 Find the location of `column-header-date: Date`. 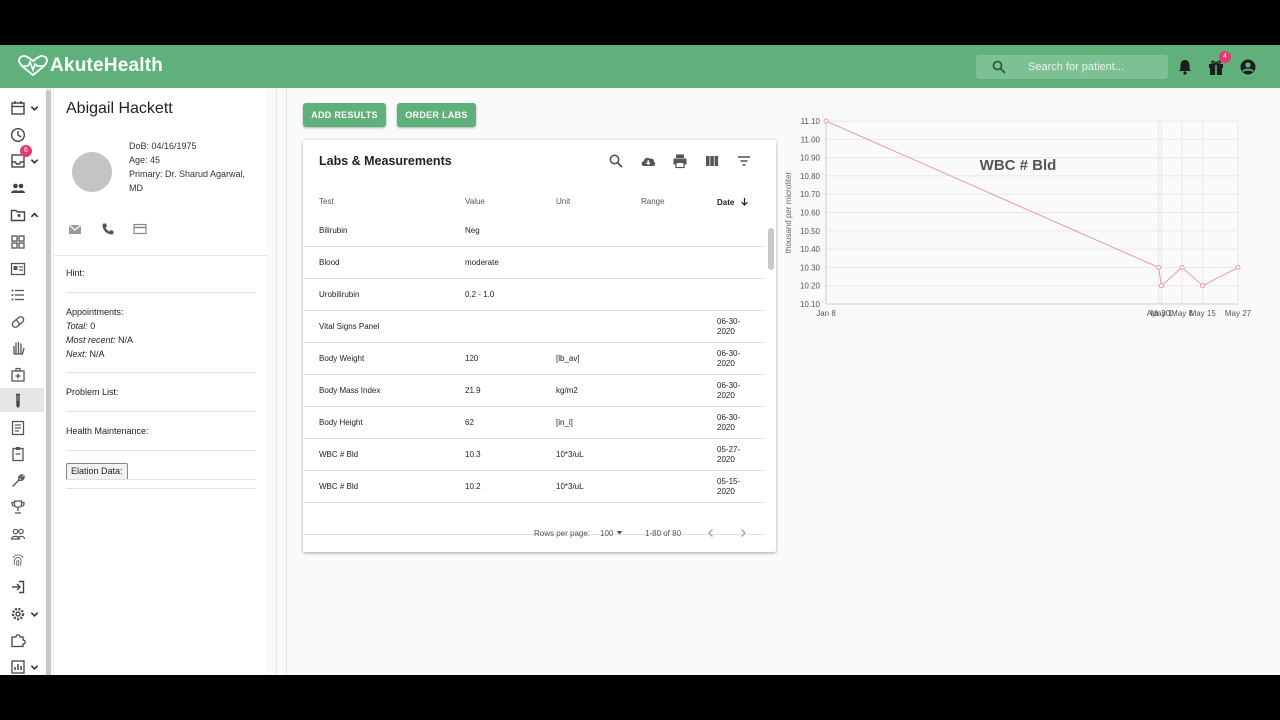

column-header-date: Date is located at coordinates (733, 202).